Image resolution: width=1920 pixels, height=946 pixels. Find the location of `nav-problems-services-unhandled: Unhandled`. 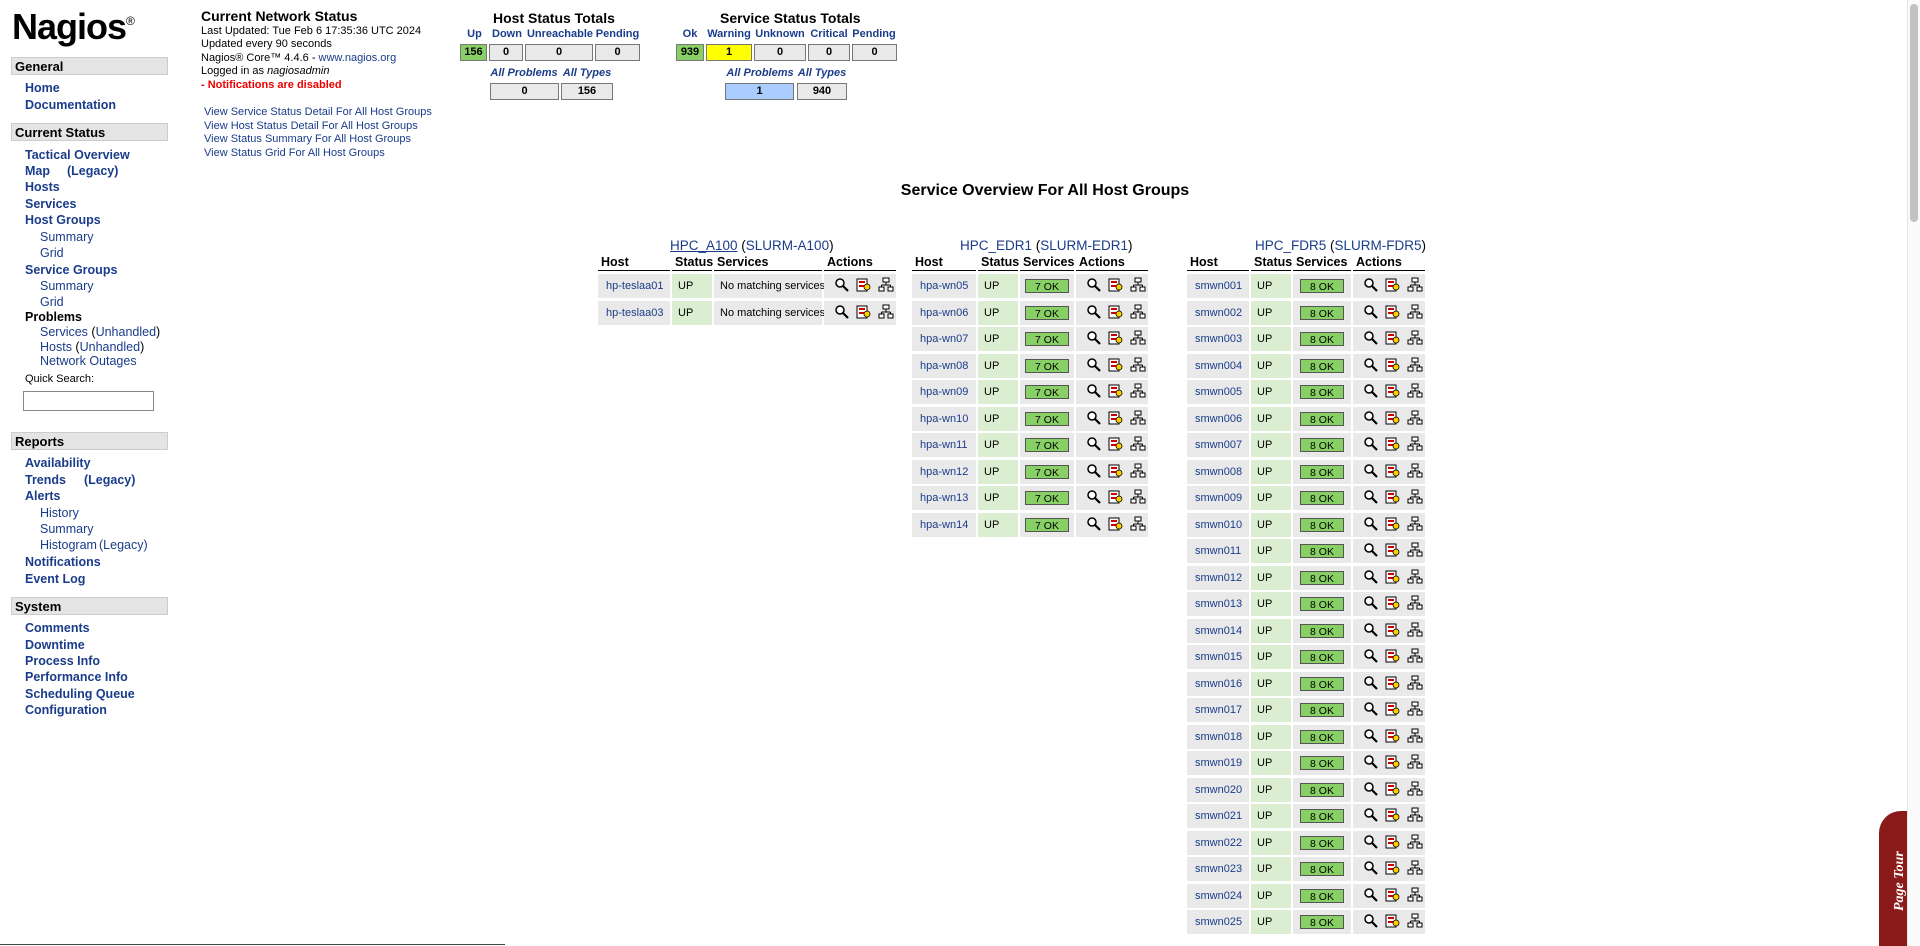

nav-problems-services-unhandled: Unhandled is located at coordinates (126, 332).